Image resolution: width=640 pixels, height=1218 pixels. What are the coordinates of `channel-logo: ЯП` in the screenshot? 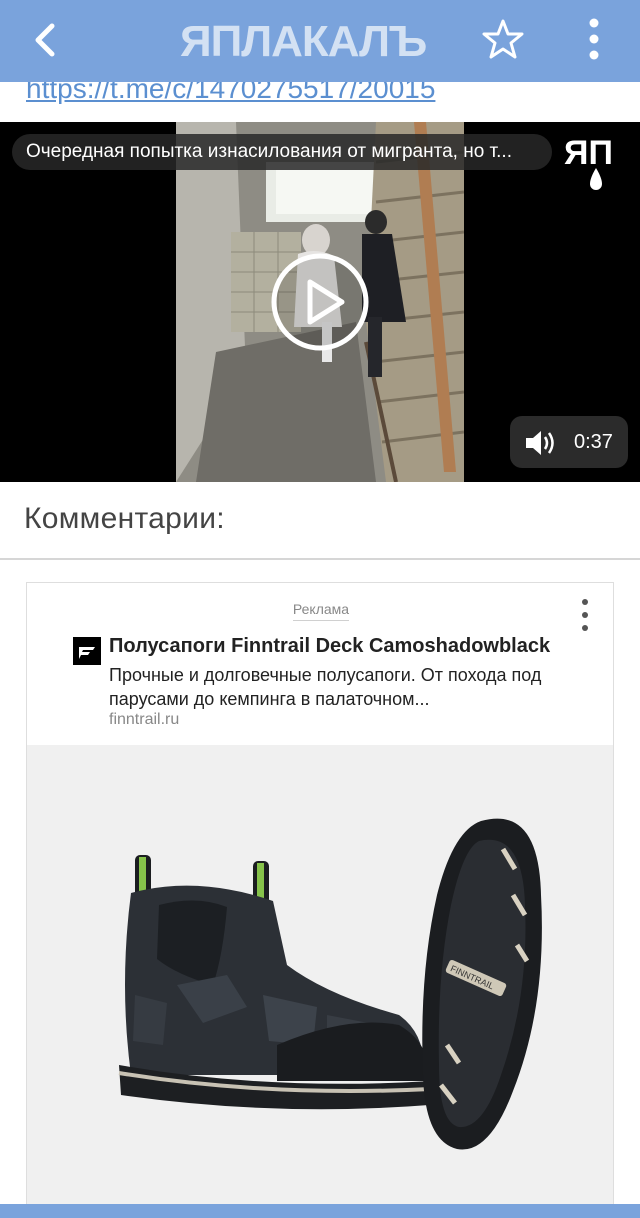 It's located at (596, 163).